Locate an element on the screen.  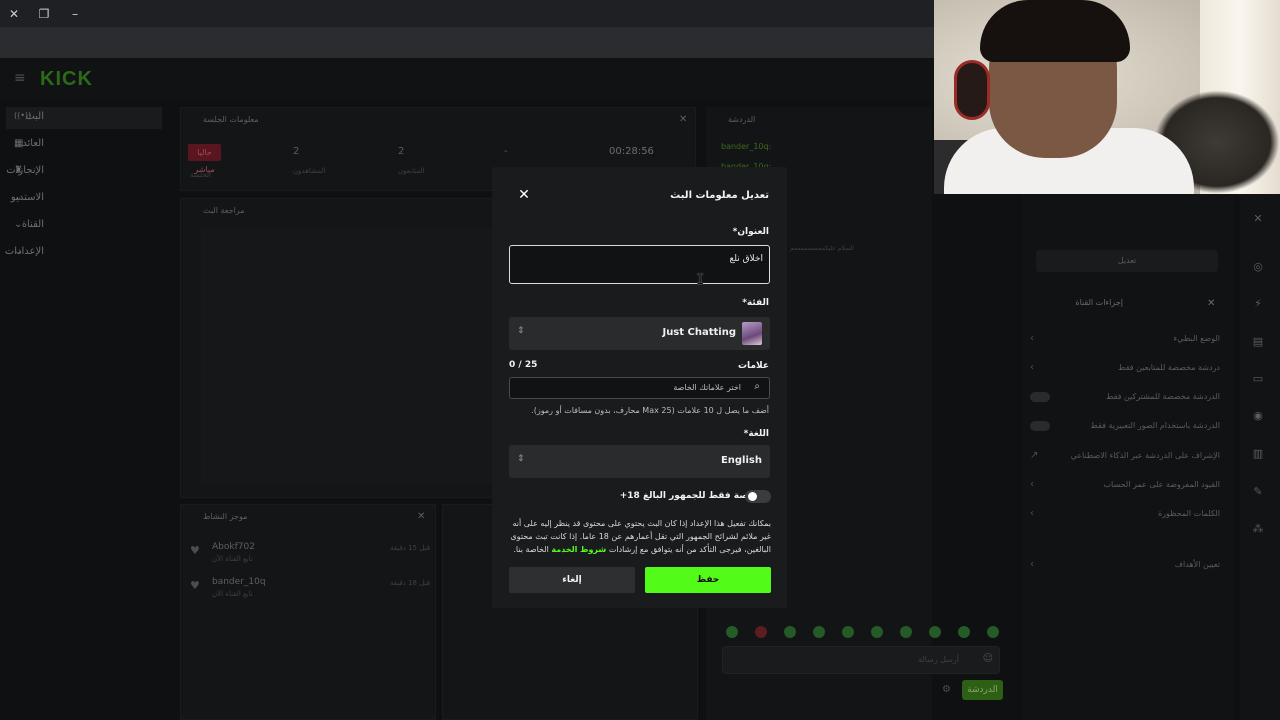
action-label: تعيين الأهداف is located at coordinates (1197, 564).